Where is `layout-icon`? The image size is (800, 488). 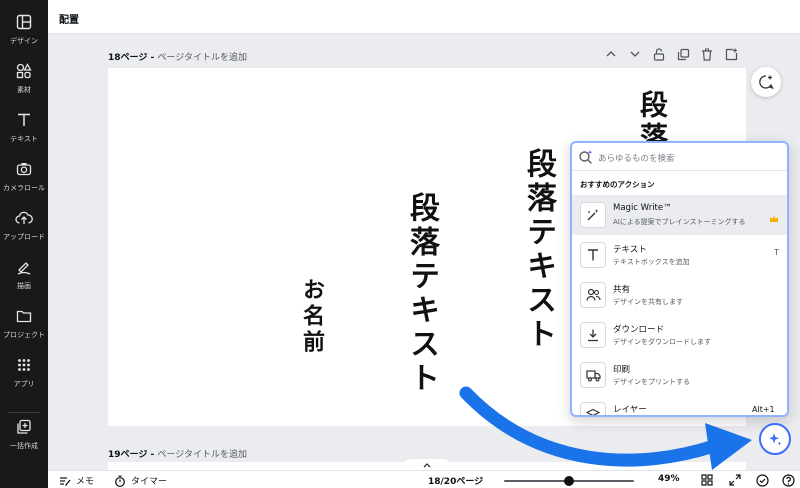 layout-icon is located at coordinates (24, 22).